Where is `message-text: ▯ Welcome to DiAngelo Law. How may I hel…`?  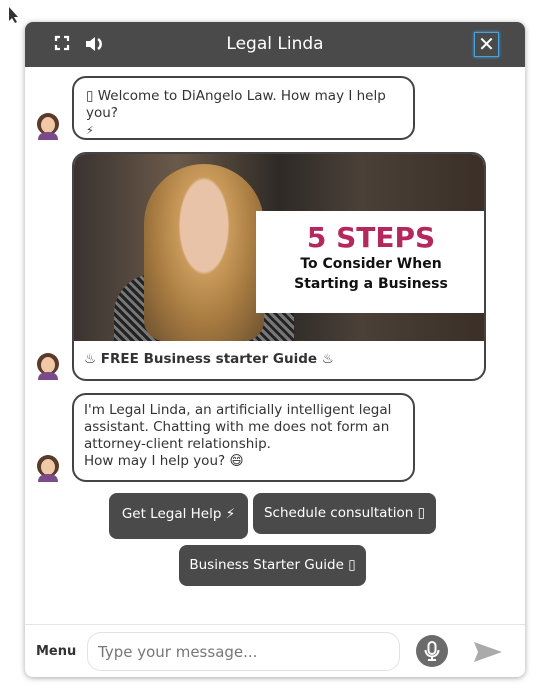
message-text: ▯ Welcome to DiAngelo Law. How may I hel… is located at coordinates (236, 104).